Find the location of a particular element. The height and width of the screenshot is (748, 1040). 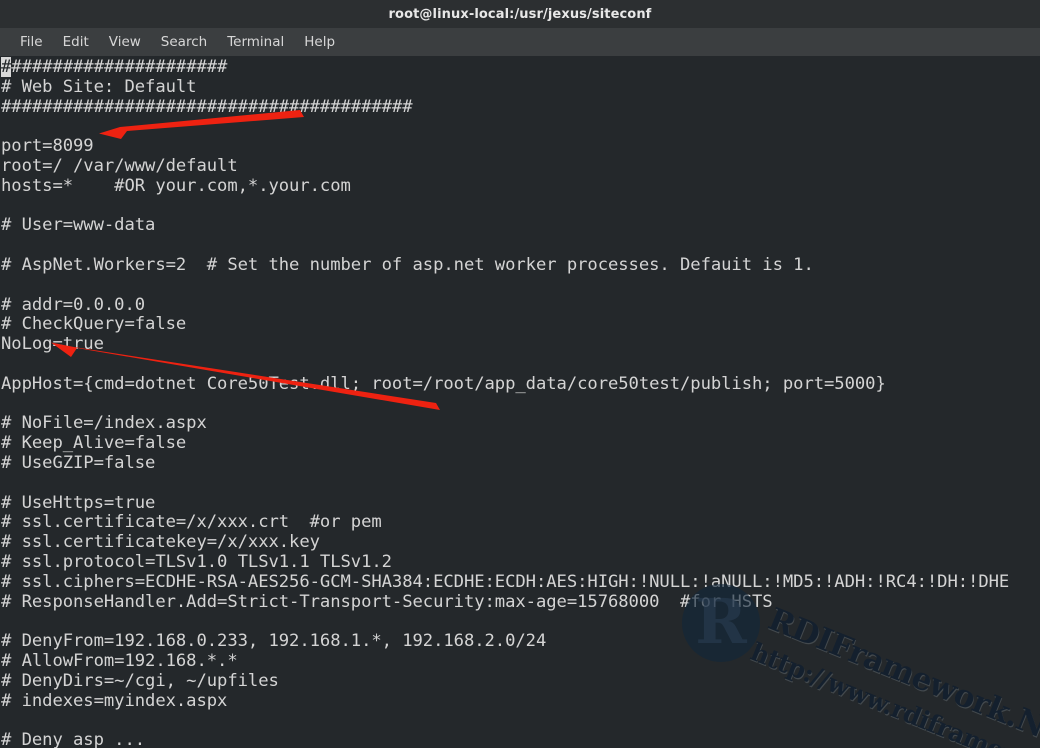

menu-item-help: Help is located at coordinates (319, 42).